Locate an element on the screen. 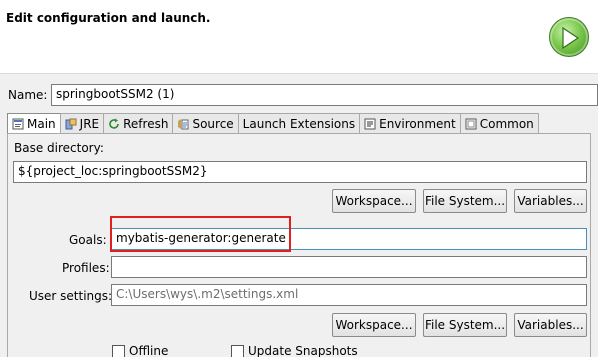 This screenshot has height=357, width=598. tab-source: Source is located at coordinates (205, 123).